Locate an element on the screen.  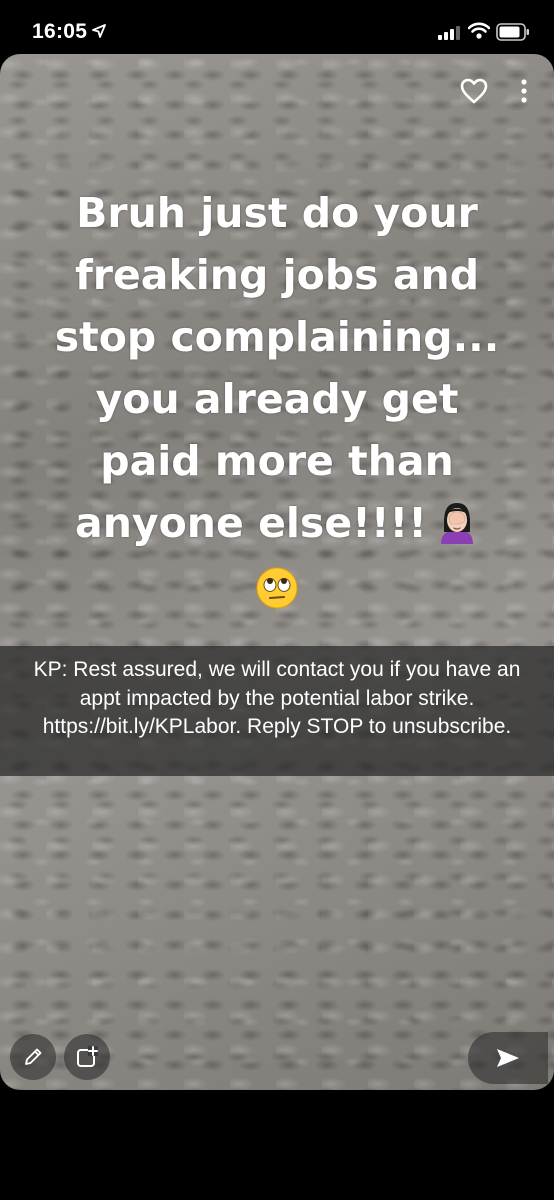
status-time: 16:05 is located at coordinates (60, 31).